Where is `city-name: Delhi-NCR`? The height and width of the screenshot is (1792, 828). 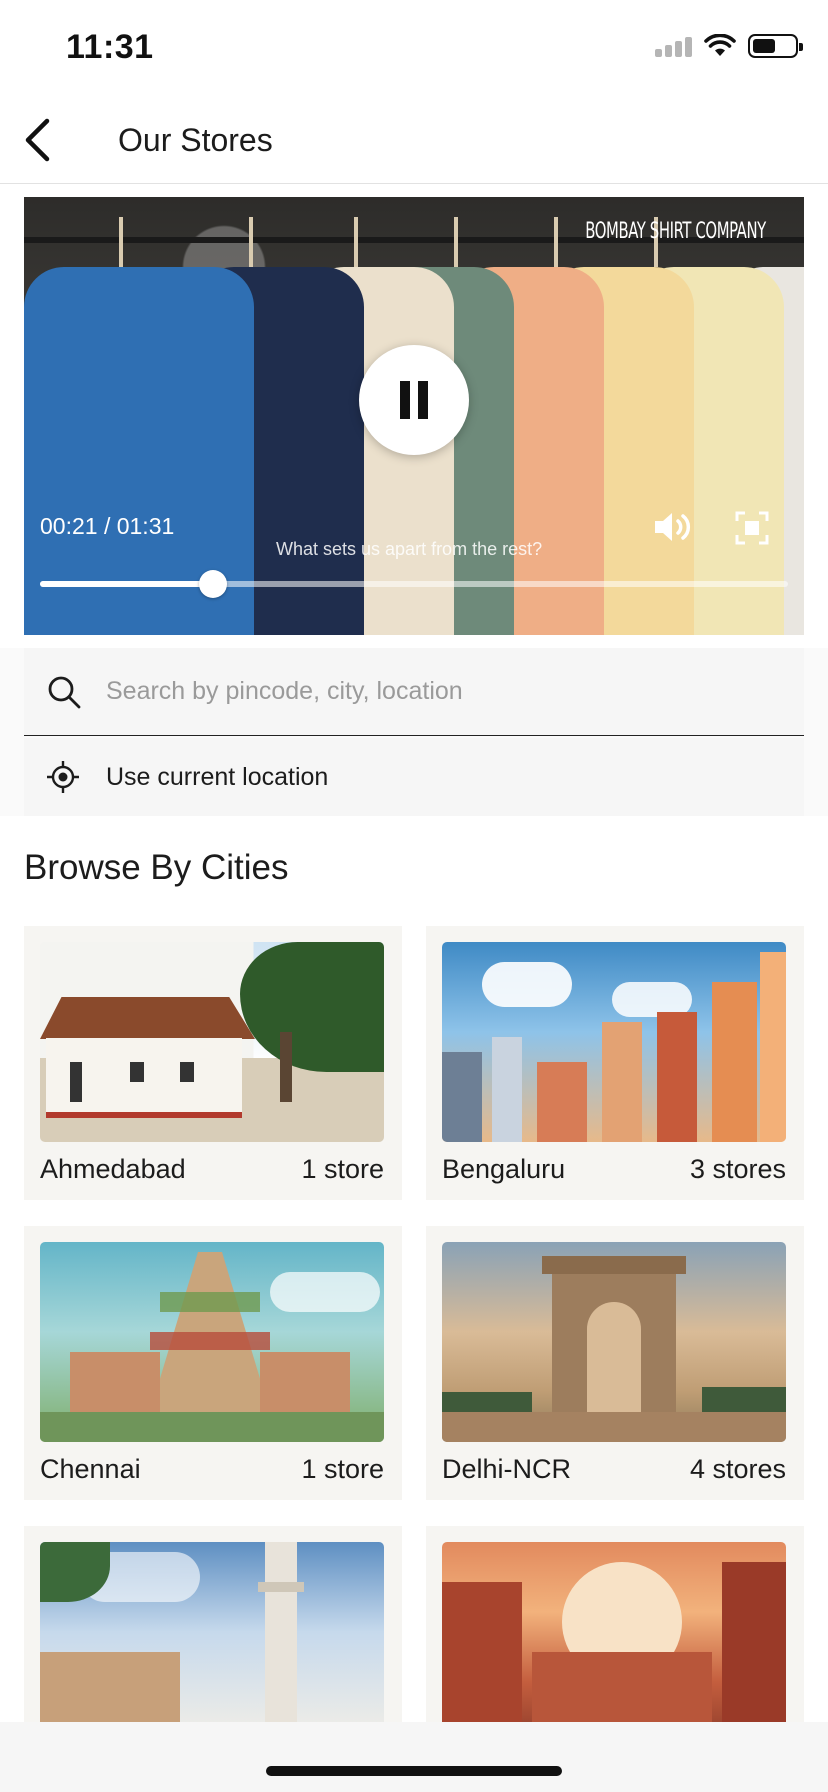 city-name: Delhi-NCR is located at coordinates (507, 1469).